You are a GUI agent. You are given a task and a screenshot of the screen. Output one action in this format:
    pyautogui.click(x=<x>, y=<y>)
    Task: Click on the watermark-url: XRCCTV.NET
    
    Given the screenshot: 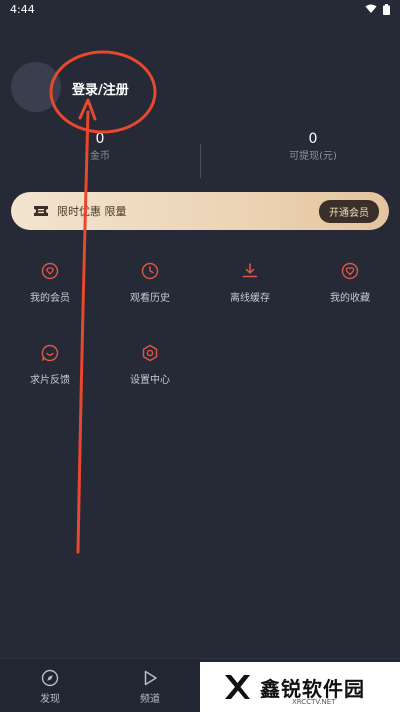 What is the action you would take?
    pyautogui.click(x=314, y=702)
    